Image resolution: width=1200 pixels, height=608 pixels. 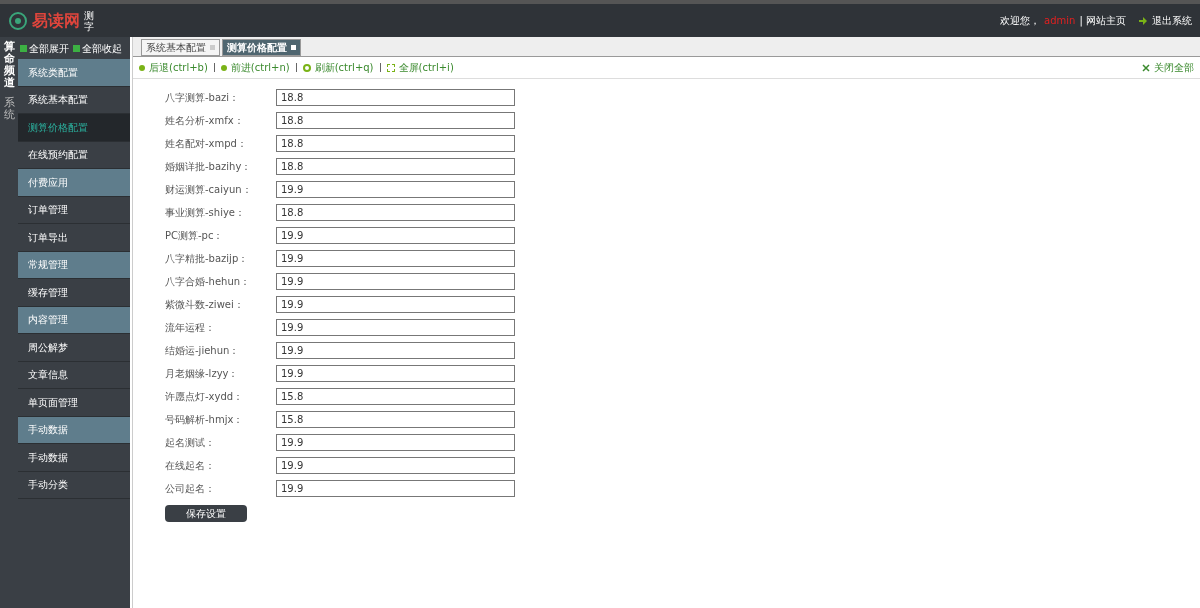 I want to click on field-label: 八字测算-bazi：, so click(x=203, y=97).